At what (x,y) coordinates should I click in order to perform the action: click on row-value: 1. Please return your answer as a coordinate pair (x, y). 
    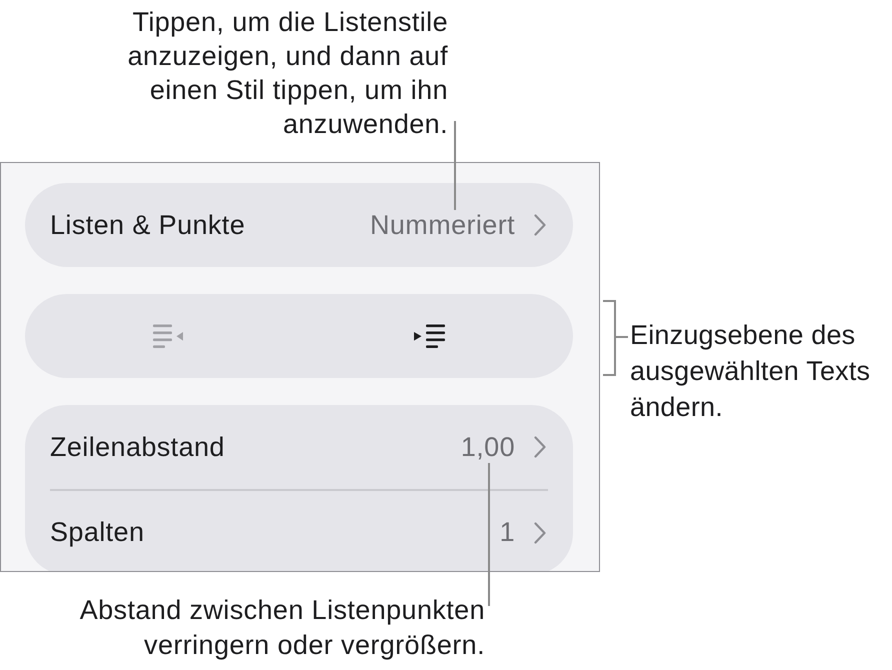
    Looking at the image, I should click on (507, 532).